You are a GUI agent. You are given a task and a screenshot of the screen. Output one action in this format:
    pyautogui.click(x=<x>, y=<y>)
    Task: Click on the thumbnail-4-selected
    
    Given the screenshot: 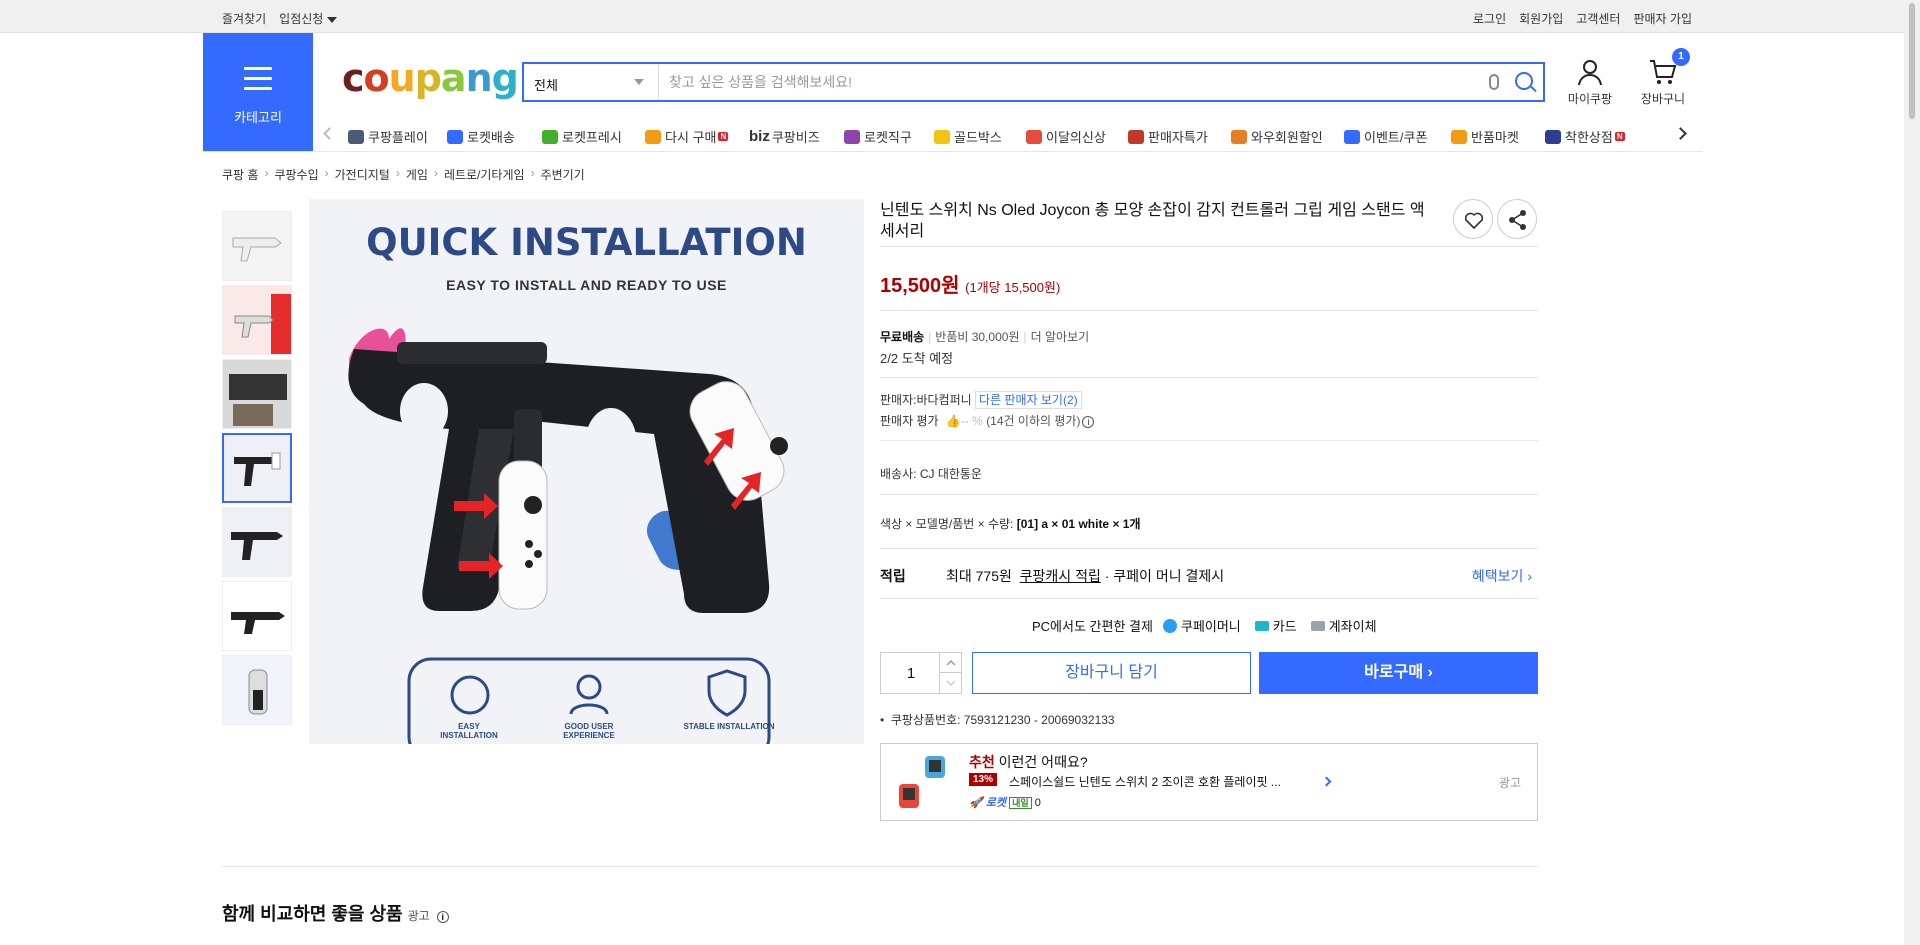 What is the action you would take?
    pyautogui.click(x=257, y=468)
    